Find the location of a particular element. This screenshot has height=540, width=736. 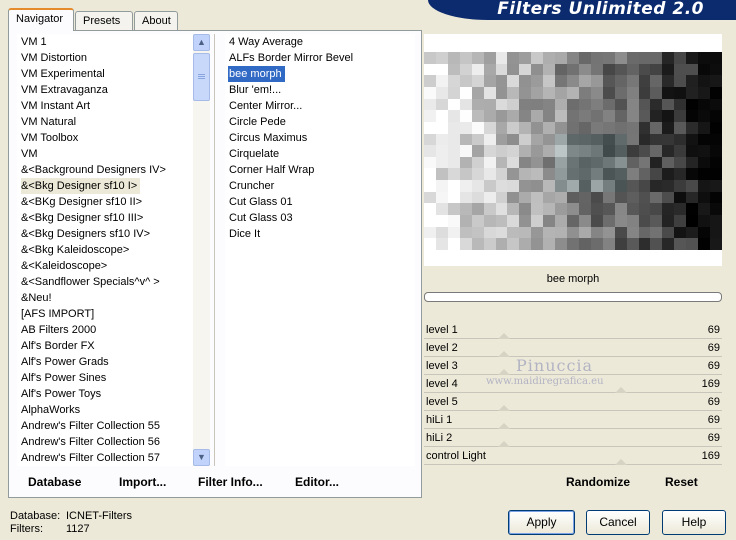

filter-item: bee morph is located at coordinates (320, 74).